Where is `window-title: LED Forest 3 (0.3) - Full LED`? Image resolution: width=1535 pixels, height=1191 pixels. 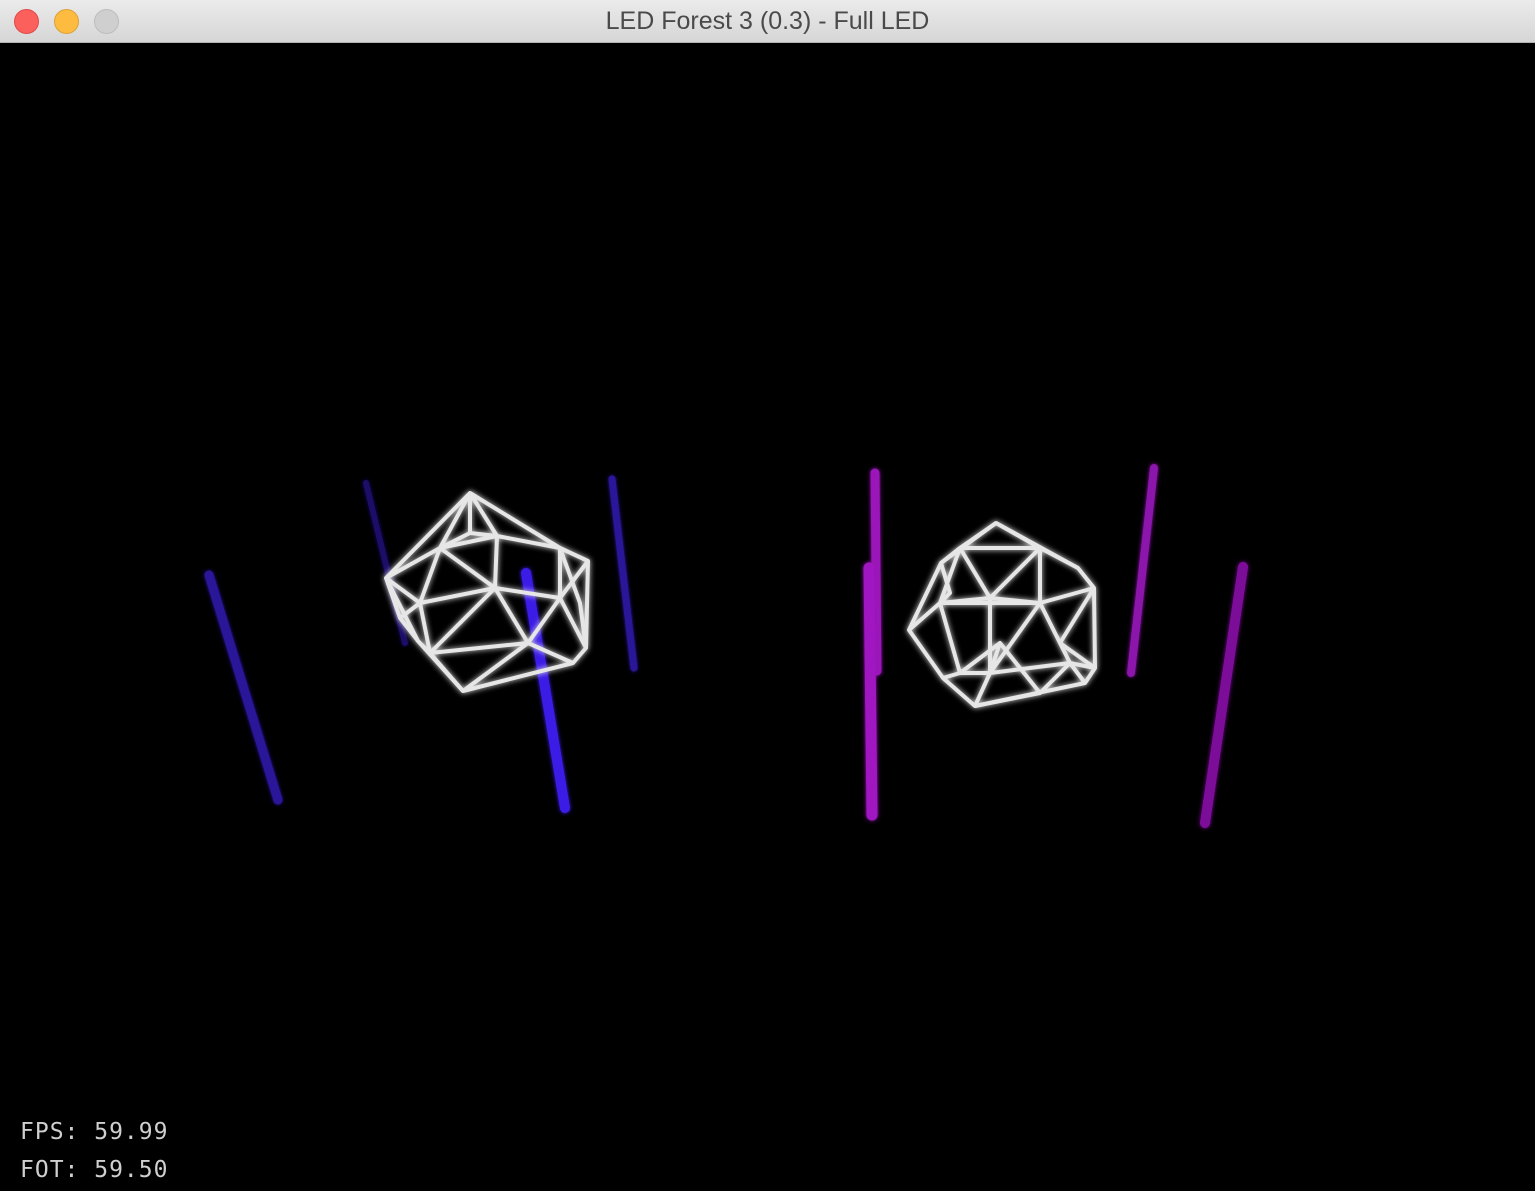
window-title: LED Forest 3 (0.3) - Full LED is located at coordinates (767, 21).